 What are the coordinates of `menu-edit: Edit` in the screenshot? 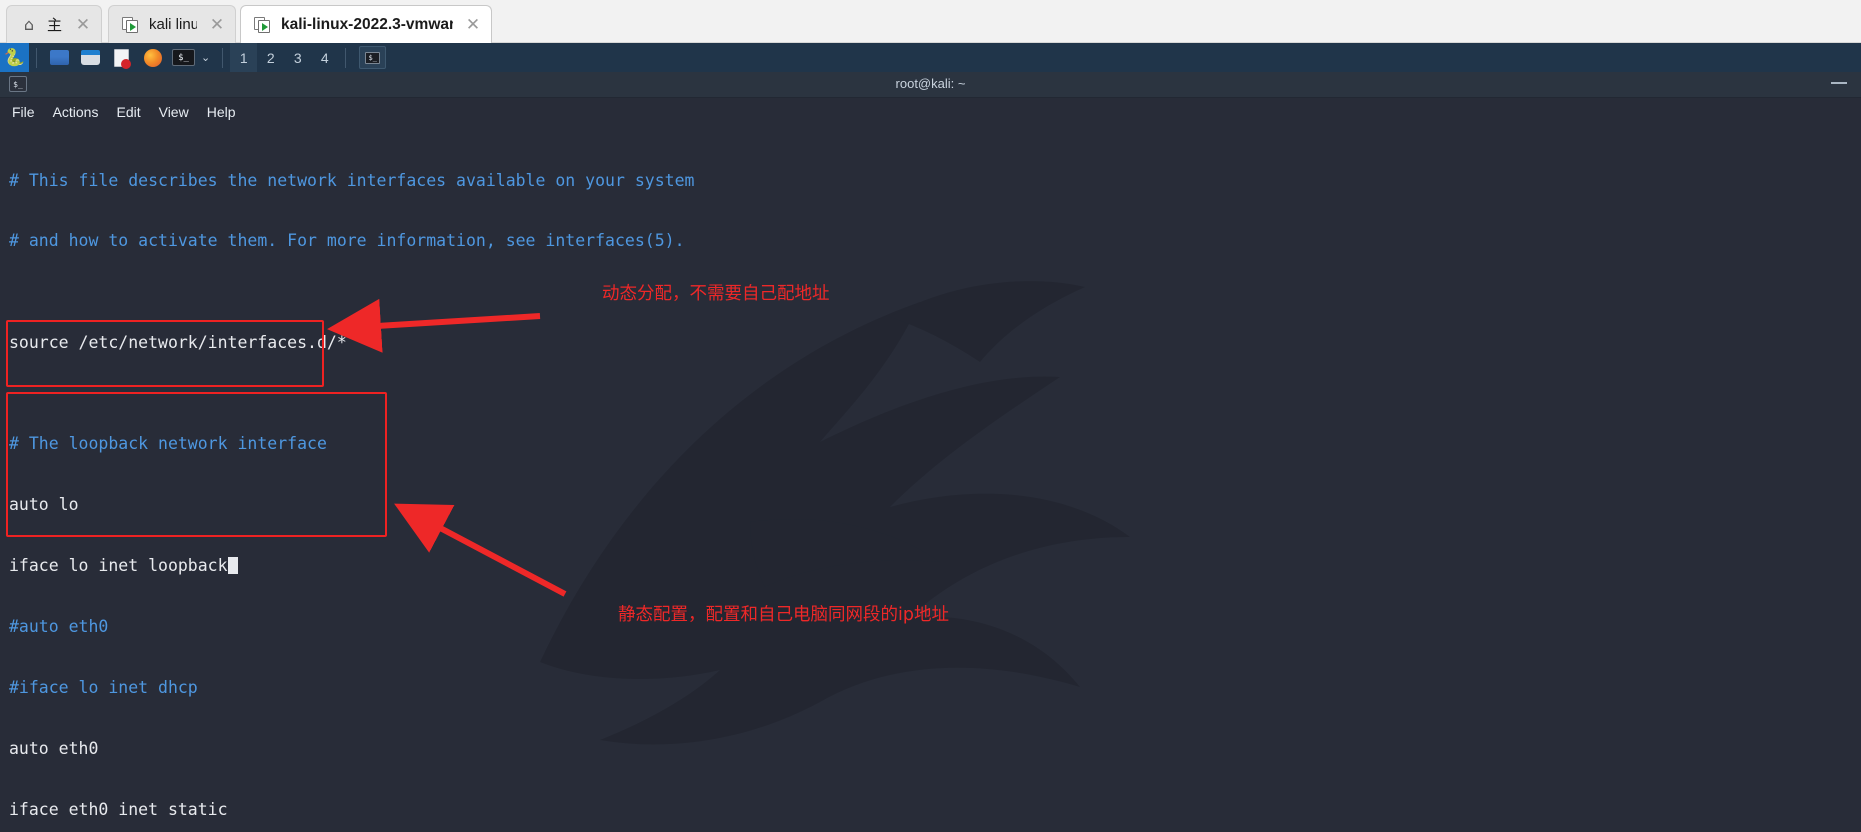 It's located at (128, 112).